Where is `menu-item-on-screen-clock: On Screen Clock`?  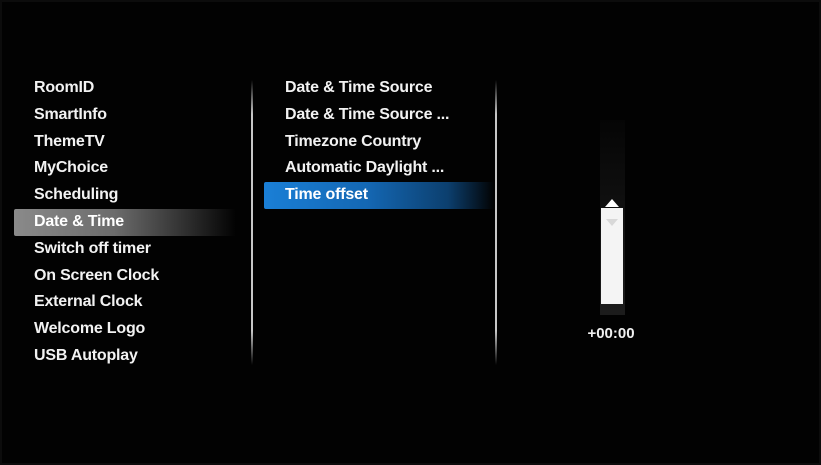 menu-item-on-screen-clock: On Screen Clock is located at coordinates (132, 276).